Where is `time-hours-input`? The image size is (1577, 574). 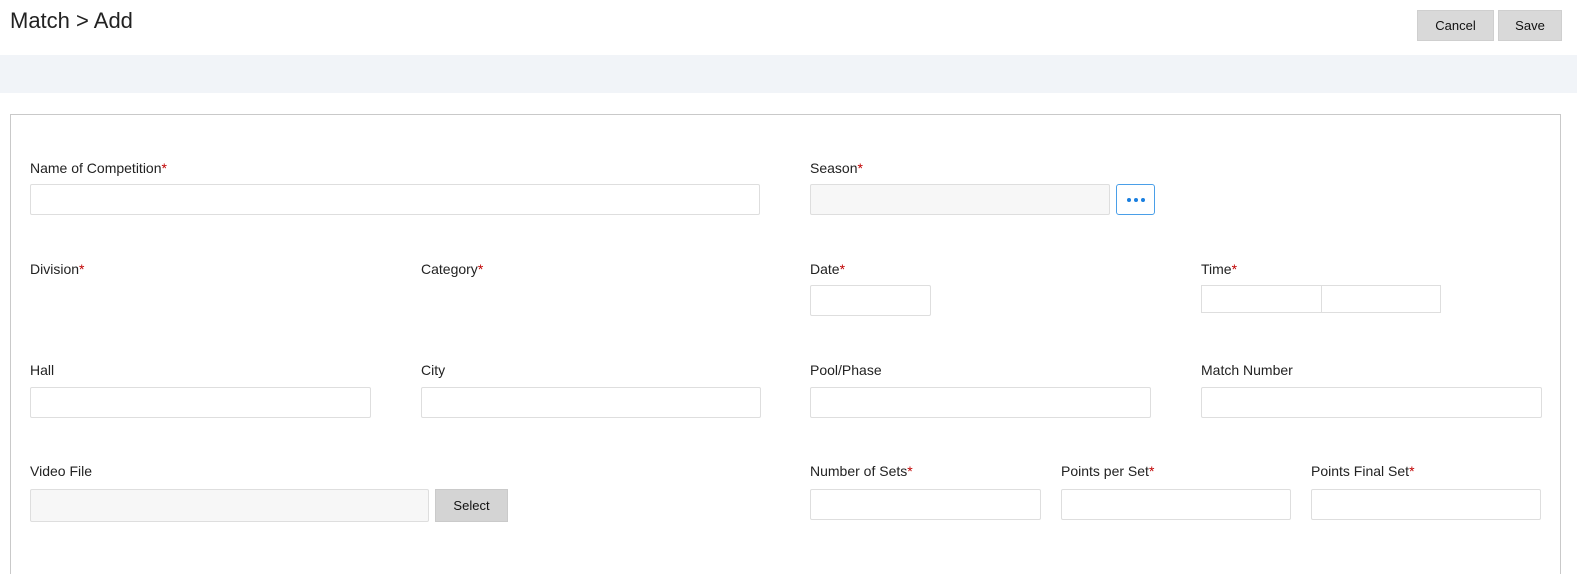
time-hours-input is located at coordinates (1261, 299).